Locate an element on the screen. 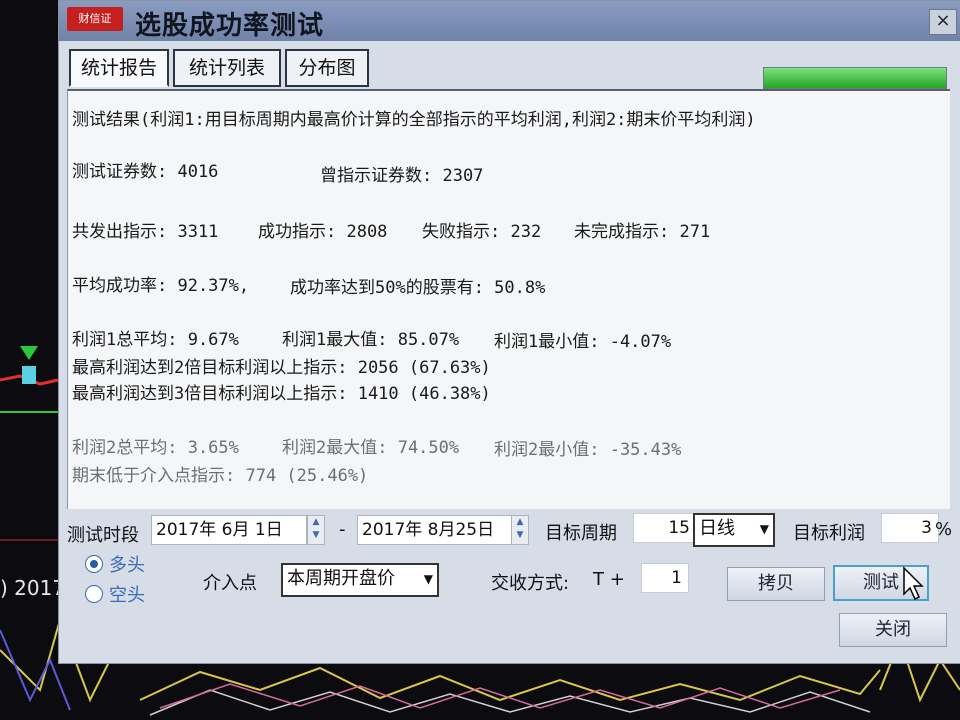 Image resolution: width=960 pixels, height=720 pixels. profit1-min: 利润1最小值: -4.07% is located at coordinates (583, 342).